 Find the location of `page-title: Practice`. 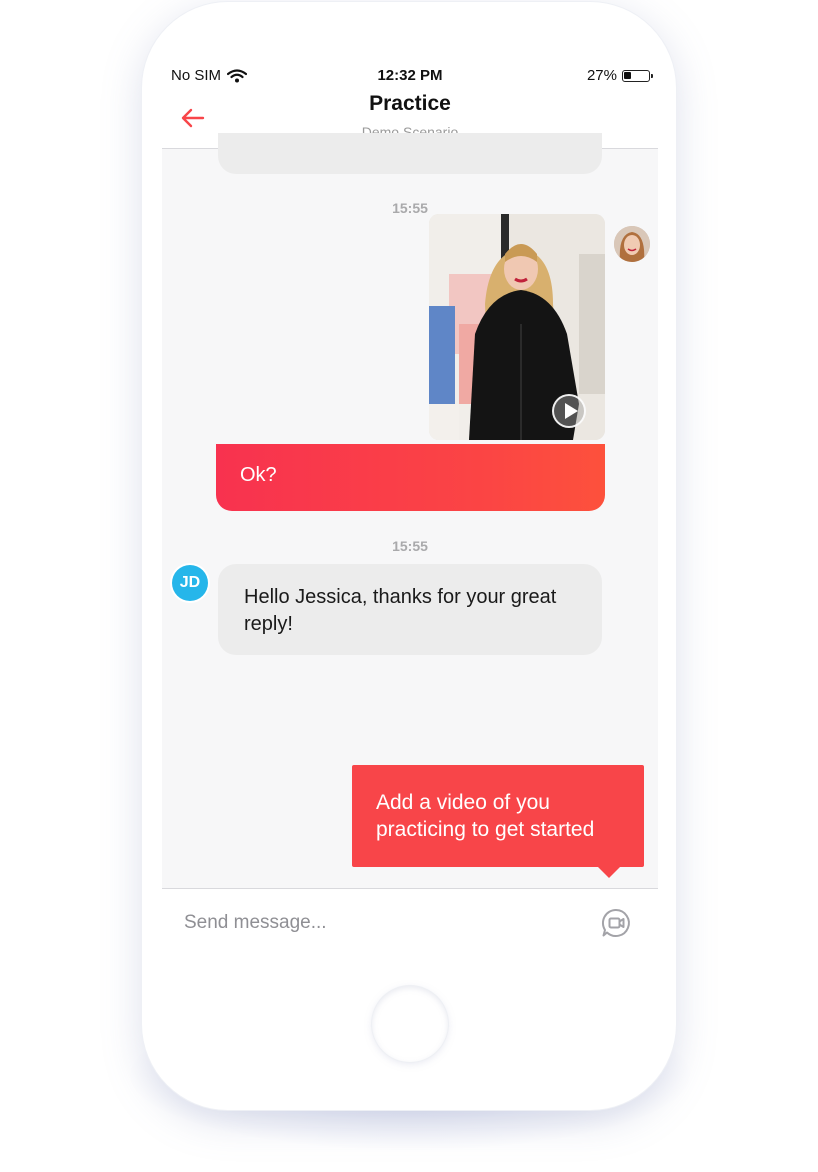

page-title: Practice is located at coordinates (410, 103).